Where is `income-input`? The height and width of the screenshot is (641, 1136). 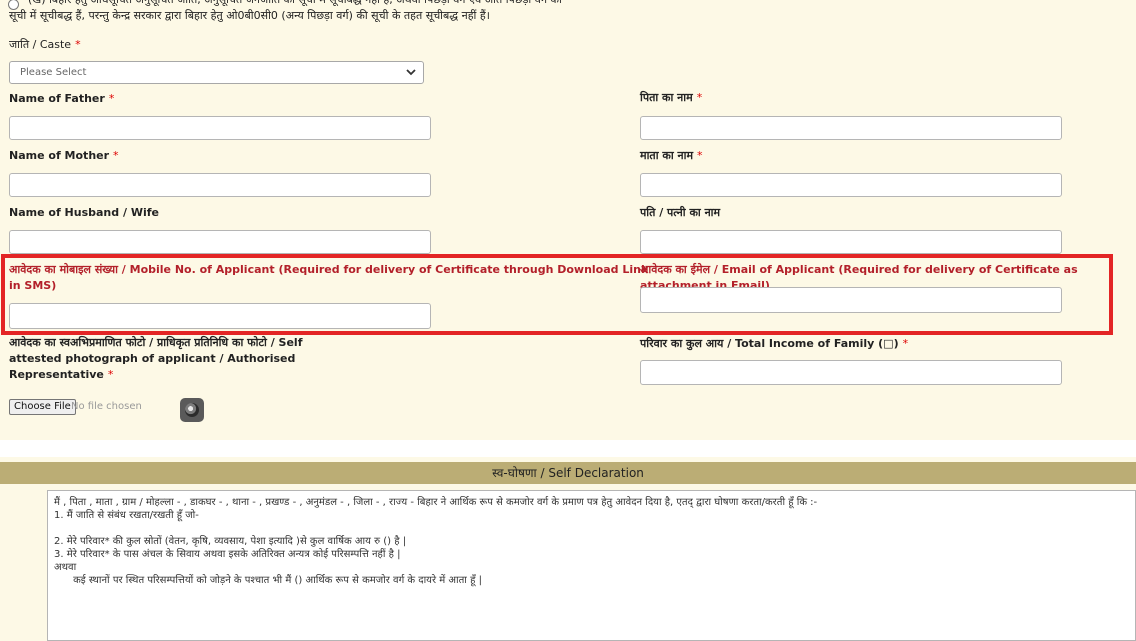
income-input is located at coordinates (851, 372).